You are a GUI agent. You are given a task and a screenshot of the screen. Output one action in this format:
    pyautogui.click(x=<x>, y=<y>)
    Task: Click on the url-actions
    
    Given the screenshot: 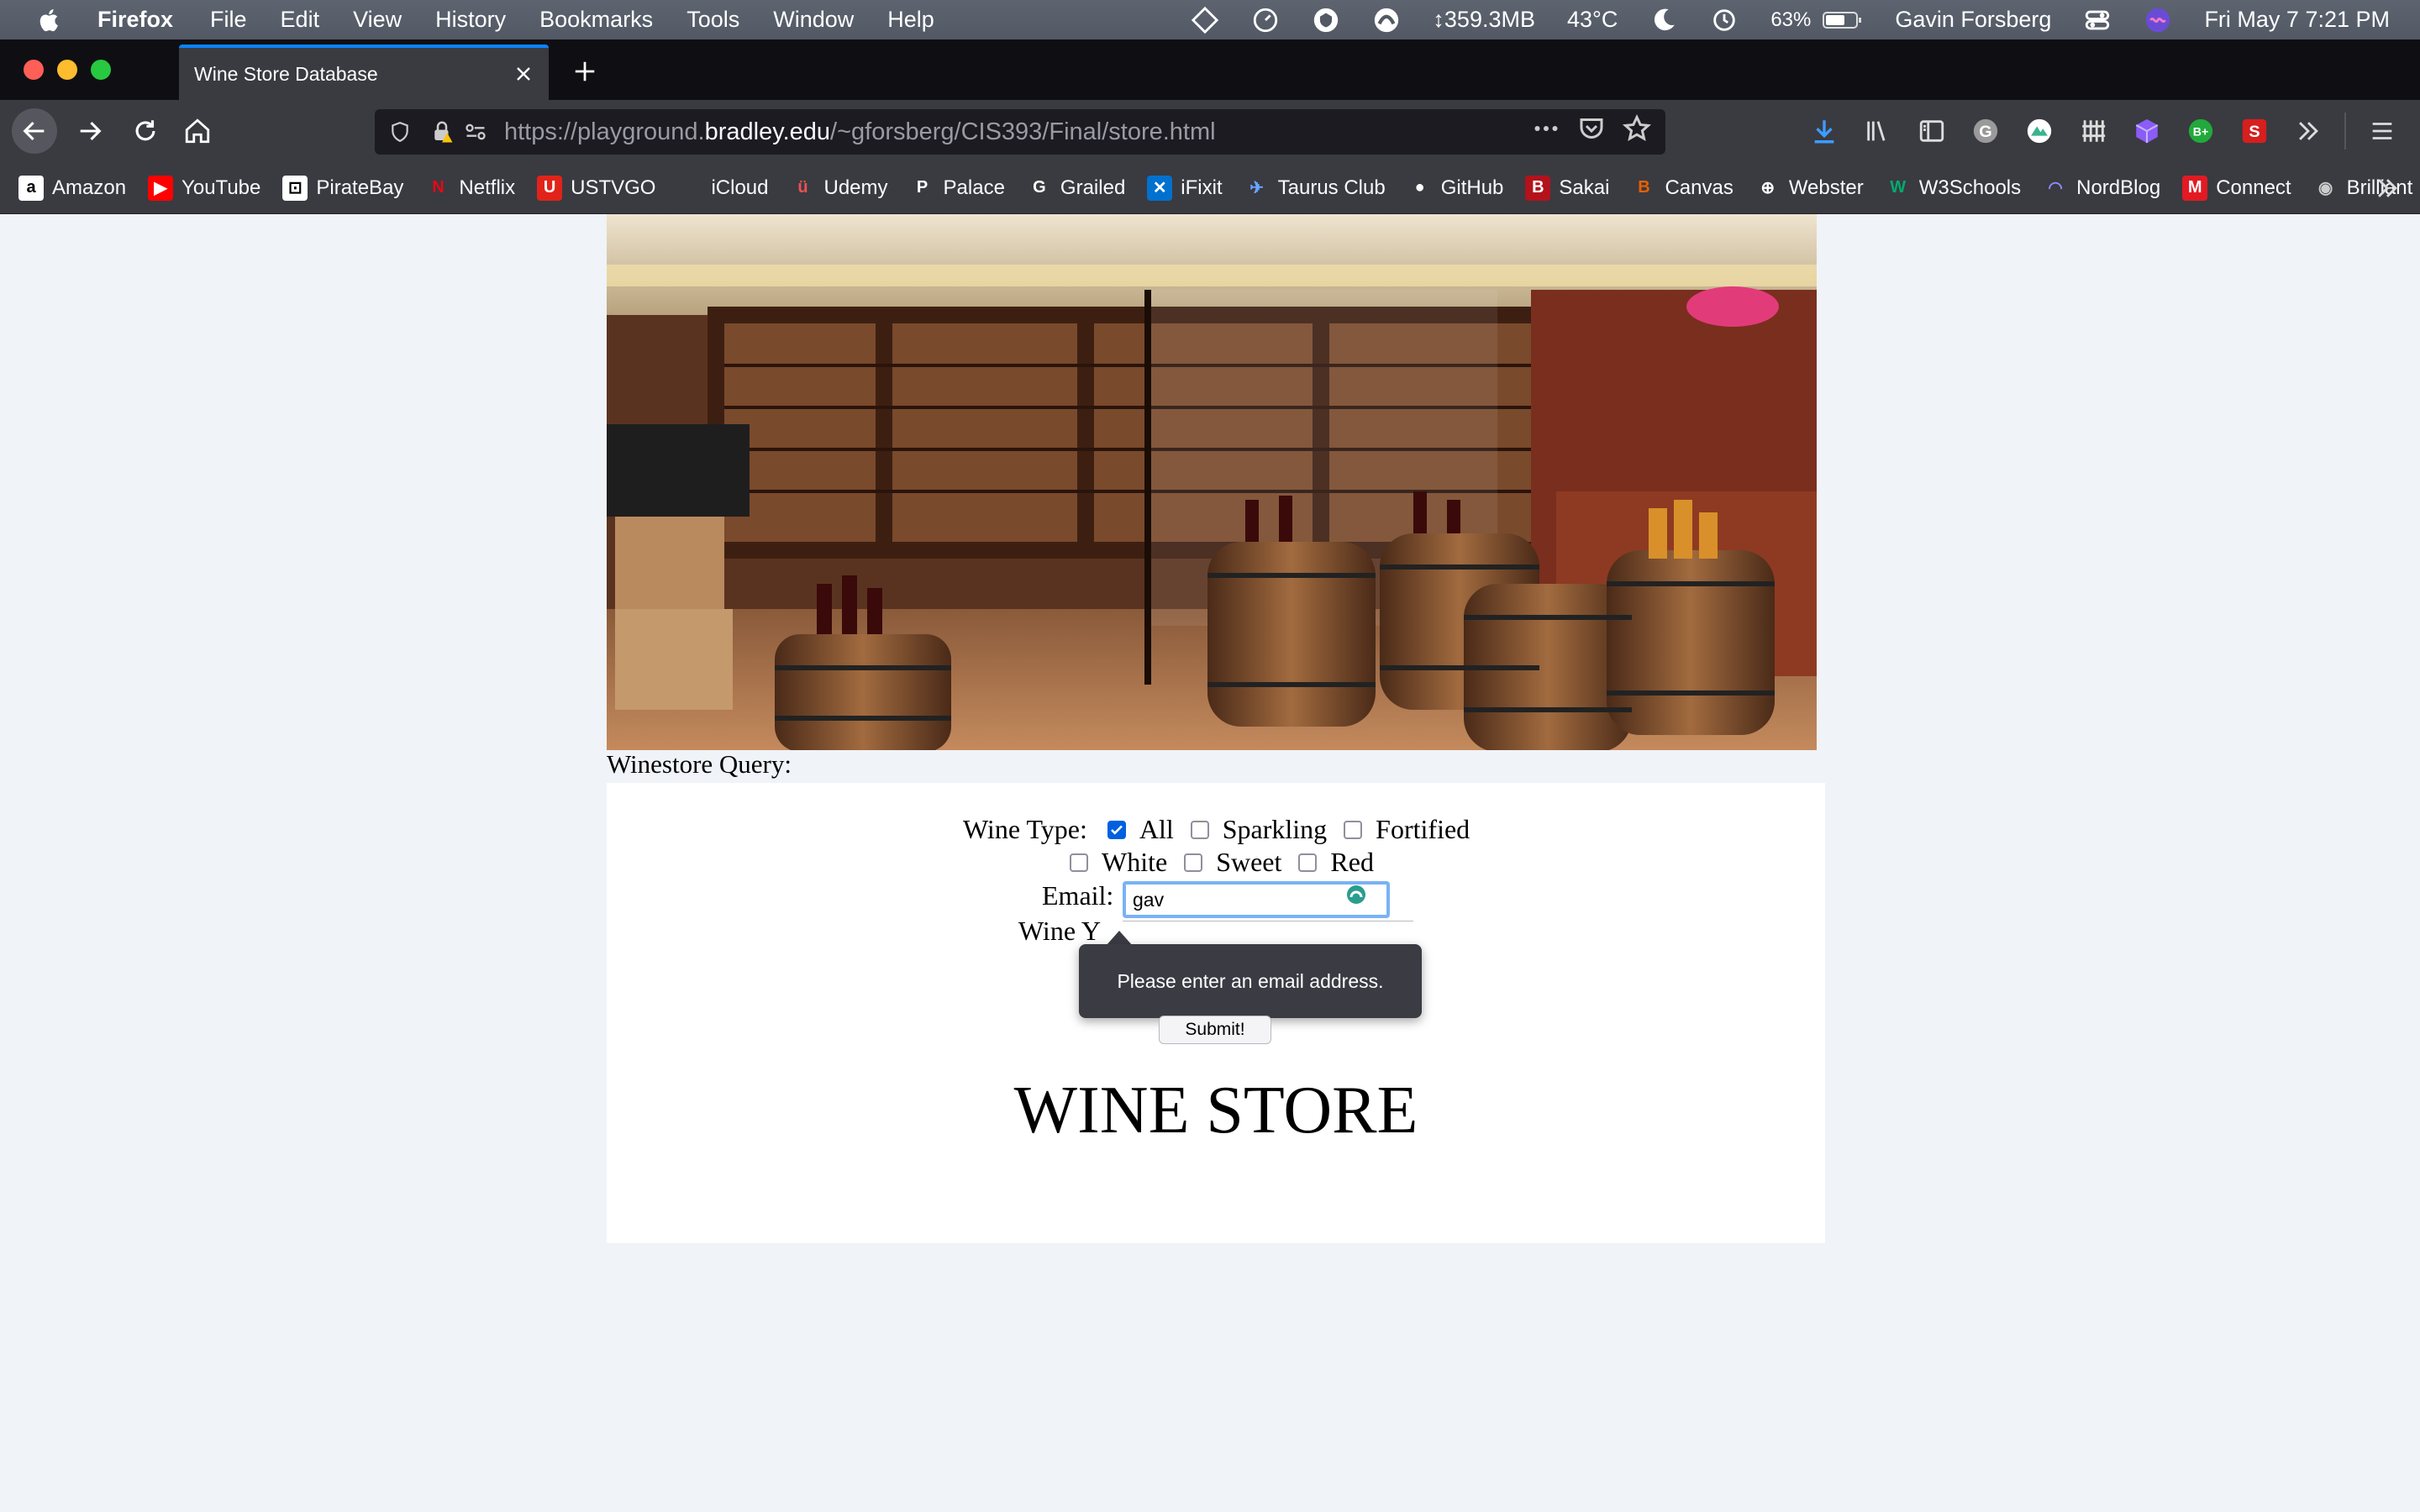 What is the action you would take?
    pyautogui.click(x=1591, y=131)
    